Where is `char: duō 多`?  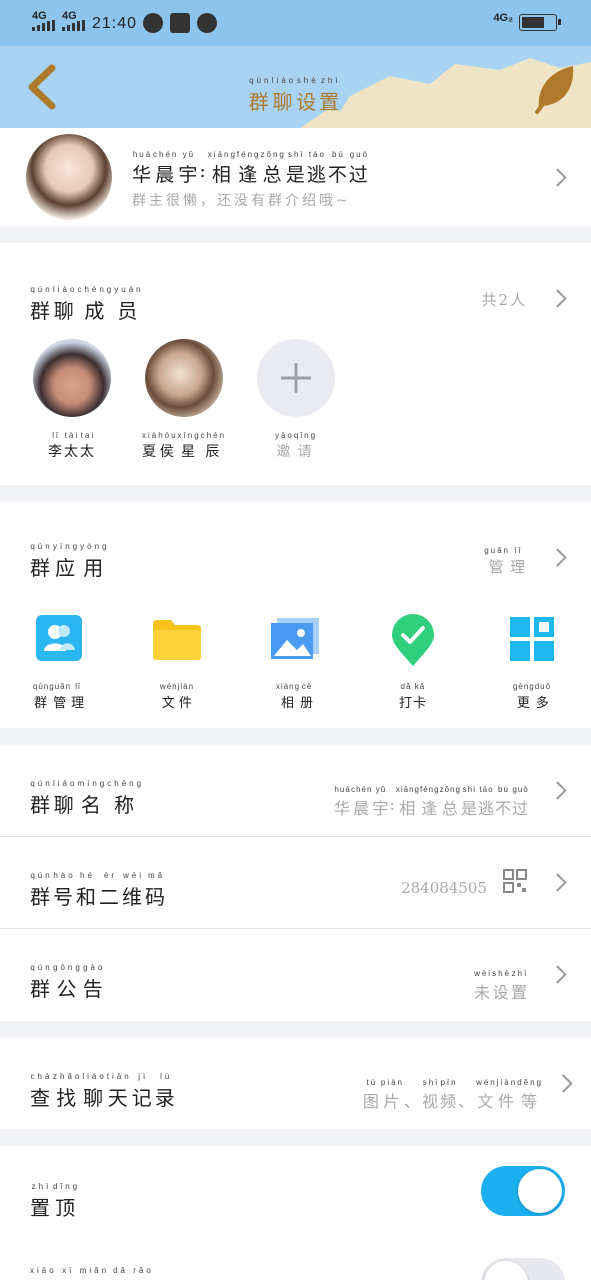 char: duō 多 is located at coordinates (543, 696).